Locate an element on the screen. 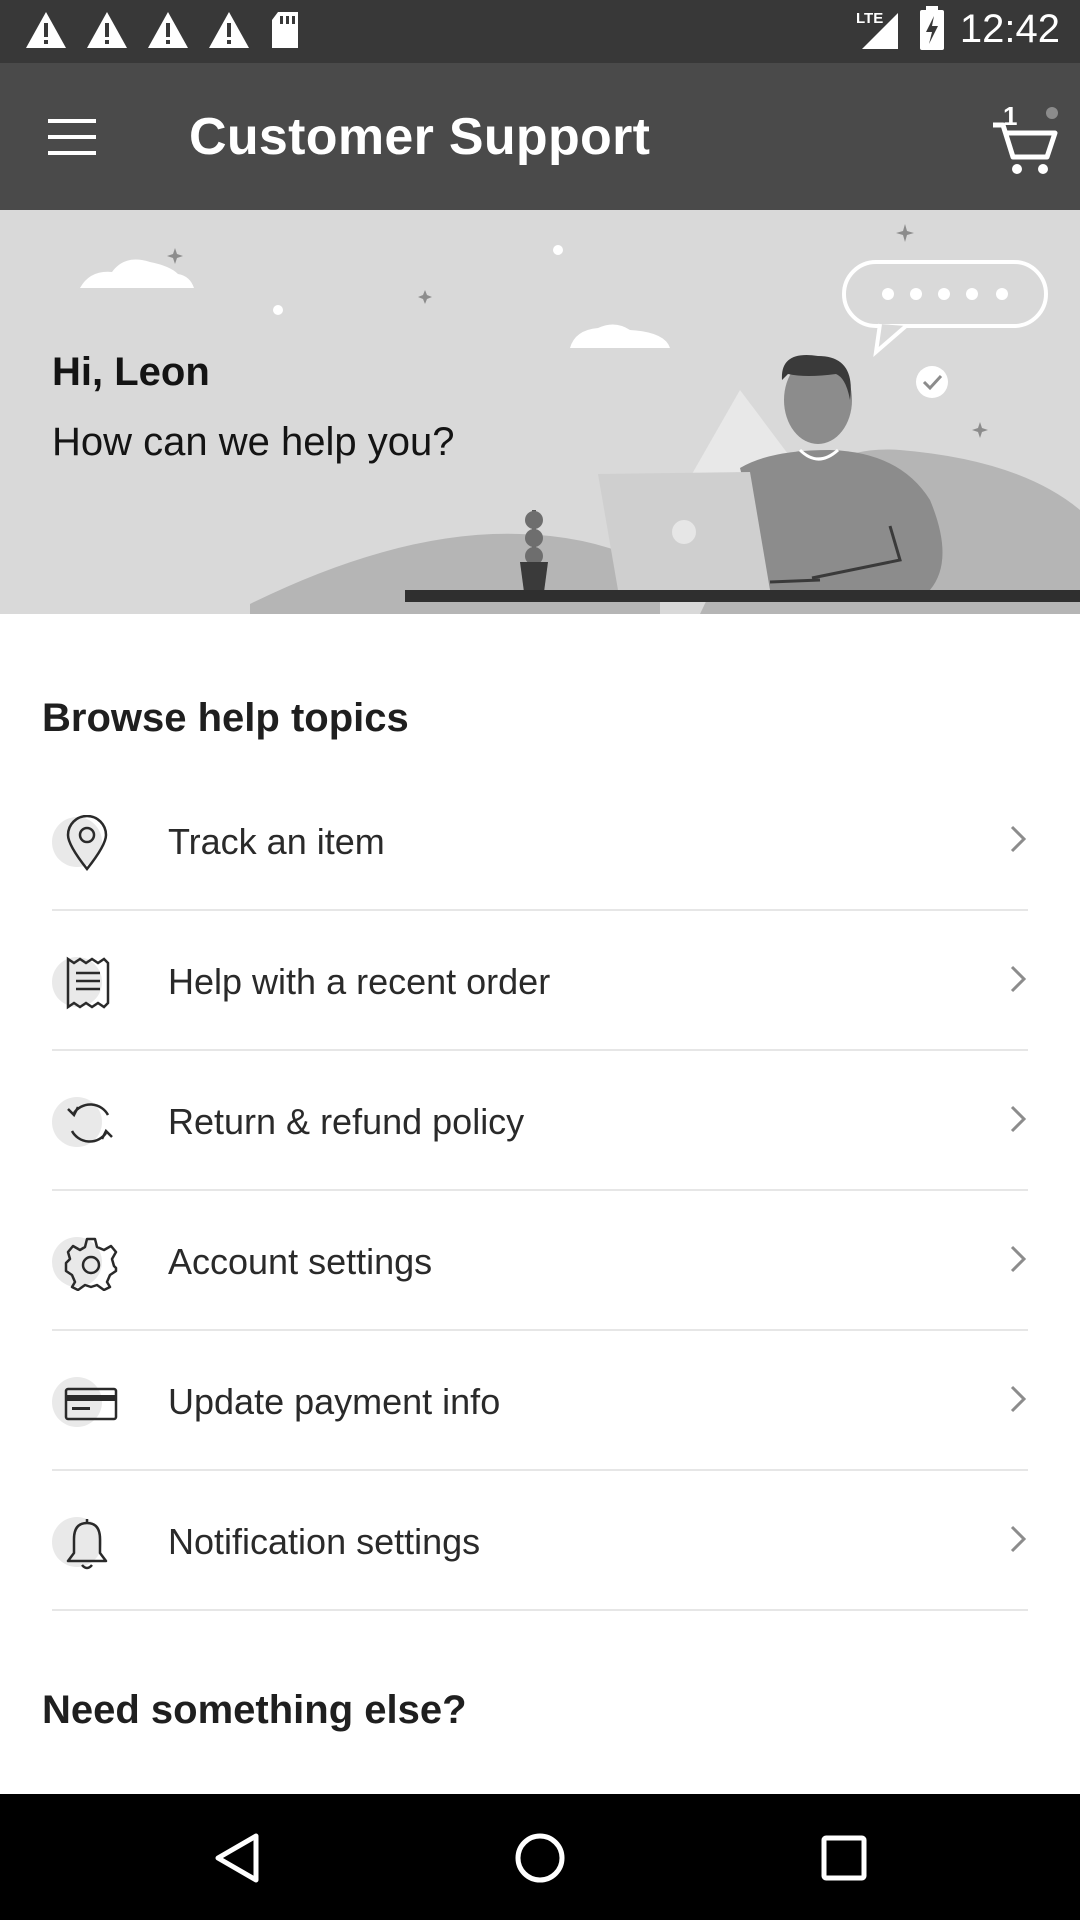  cart-count-badge: 1 is located at coordinates (1010, 116).